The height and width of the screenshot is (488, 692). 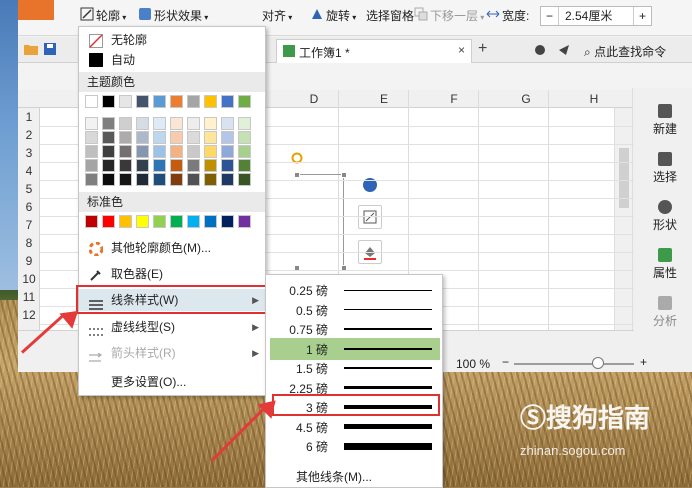 What do you see at coordinates (36, 10) in the screenshot?
I see `app-logo` at bounding box center [36, 10].